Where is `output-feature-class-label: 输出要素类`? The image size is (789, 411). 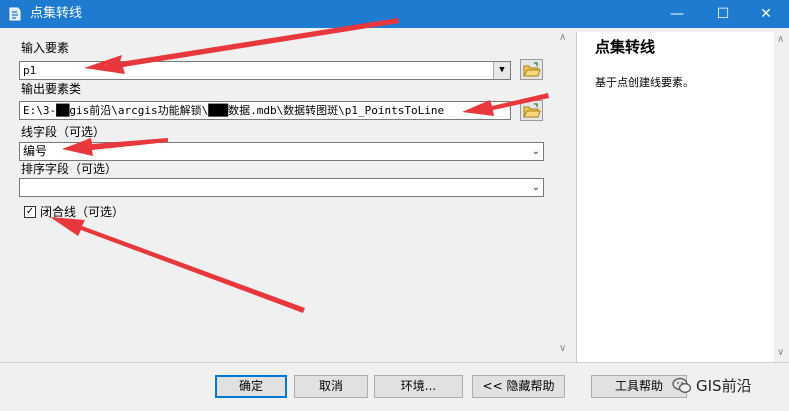 output-feature-class-label: 输出要素类 is located at coordinates (51, 89).